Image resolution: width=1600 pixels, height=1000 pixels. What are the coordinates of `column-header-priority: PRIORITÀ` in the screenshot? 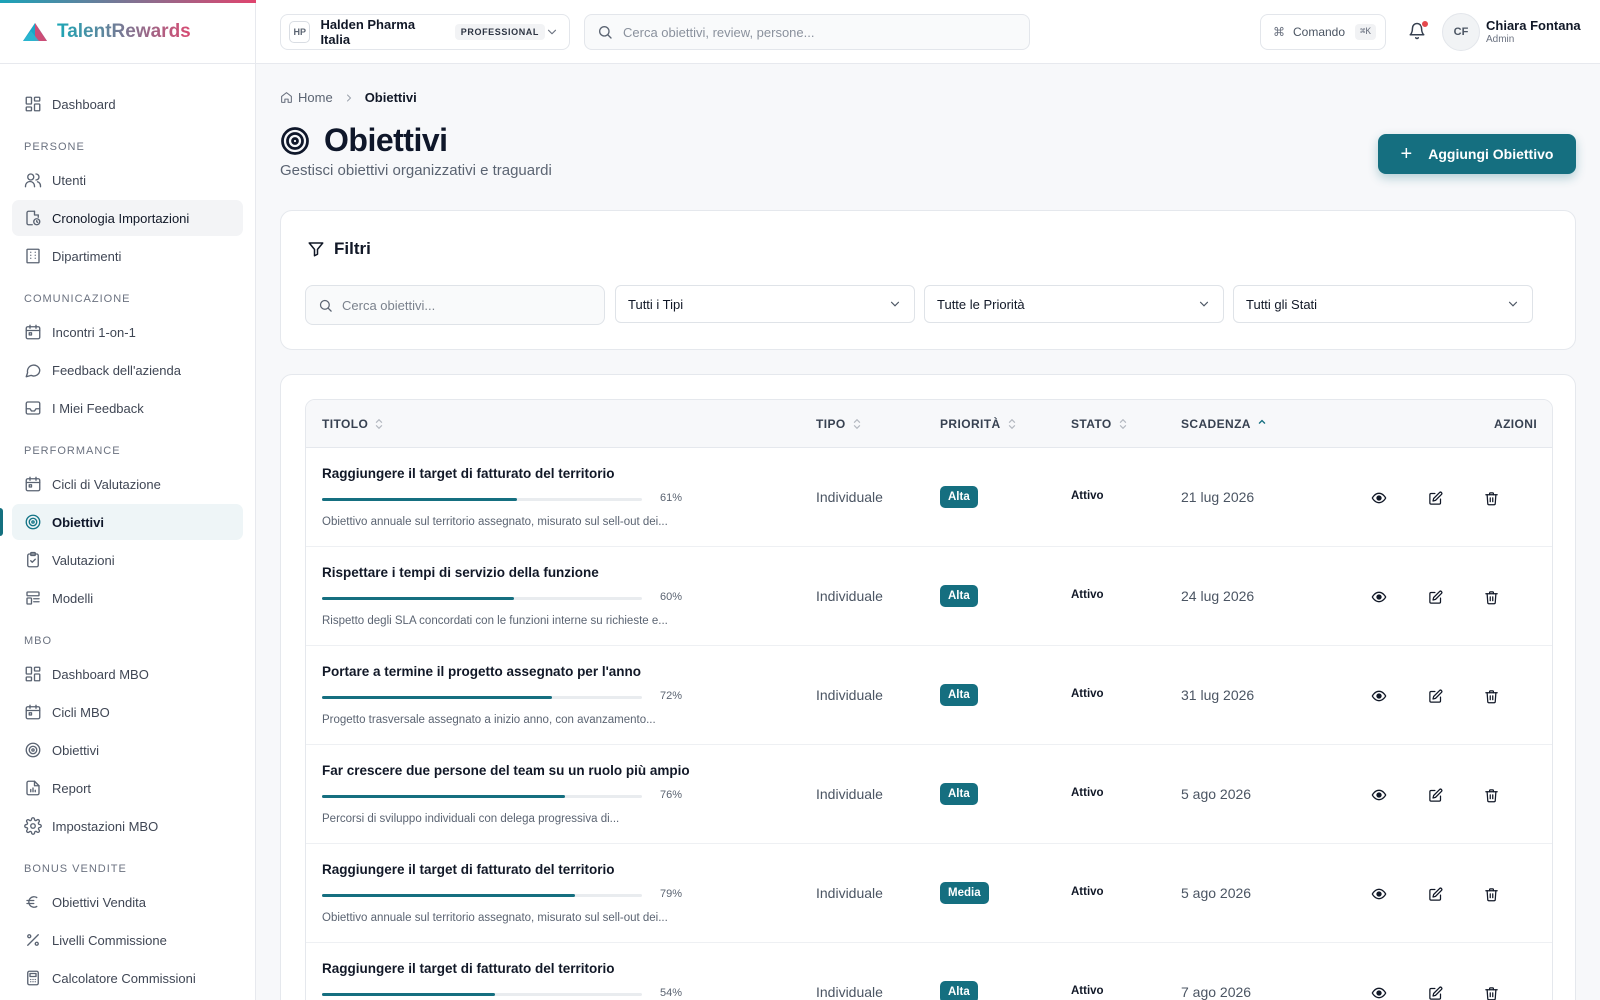 It's located at (978, 424).